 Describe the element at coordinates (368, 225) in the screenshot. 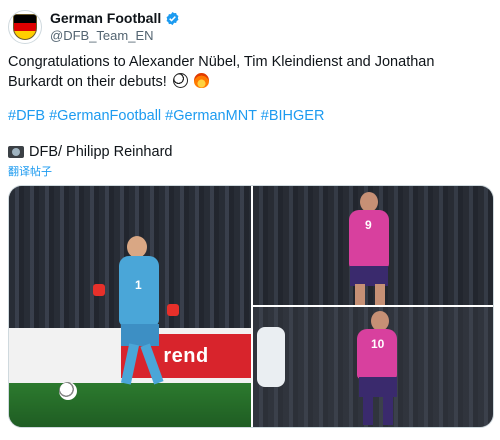

I see `jersey-number: 9` at that location.